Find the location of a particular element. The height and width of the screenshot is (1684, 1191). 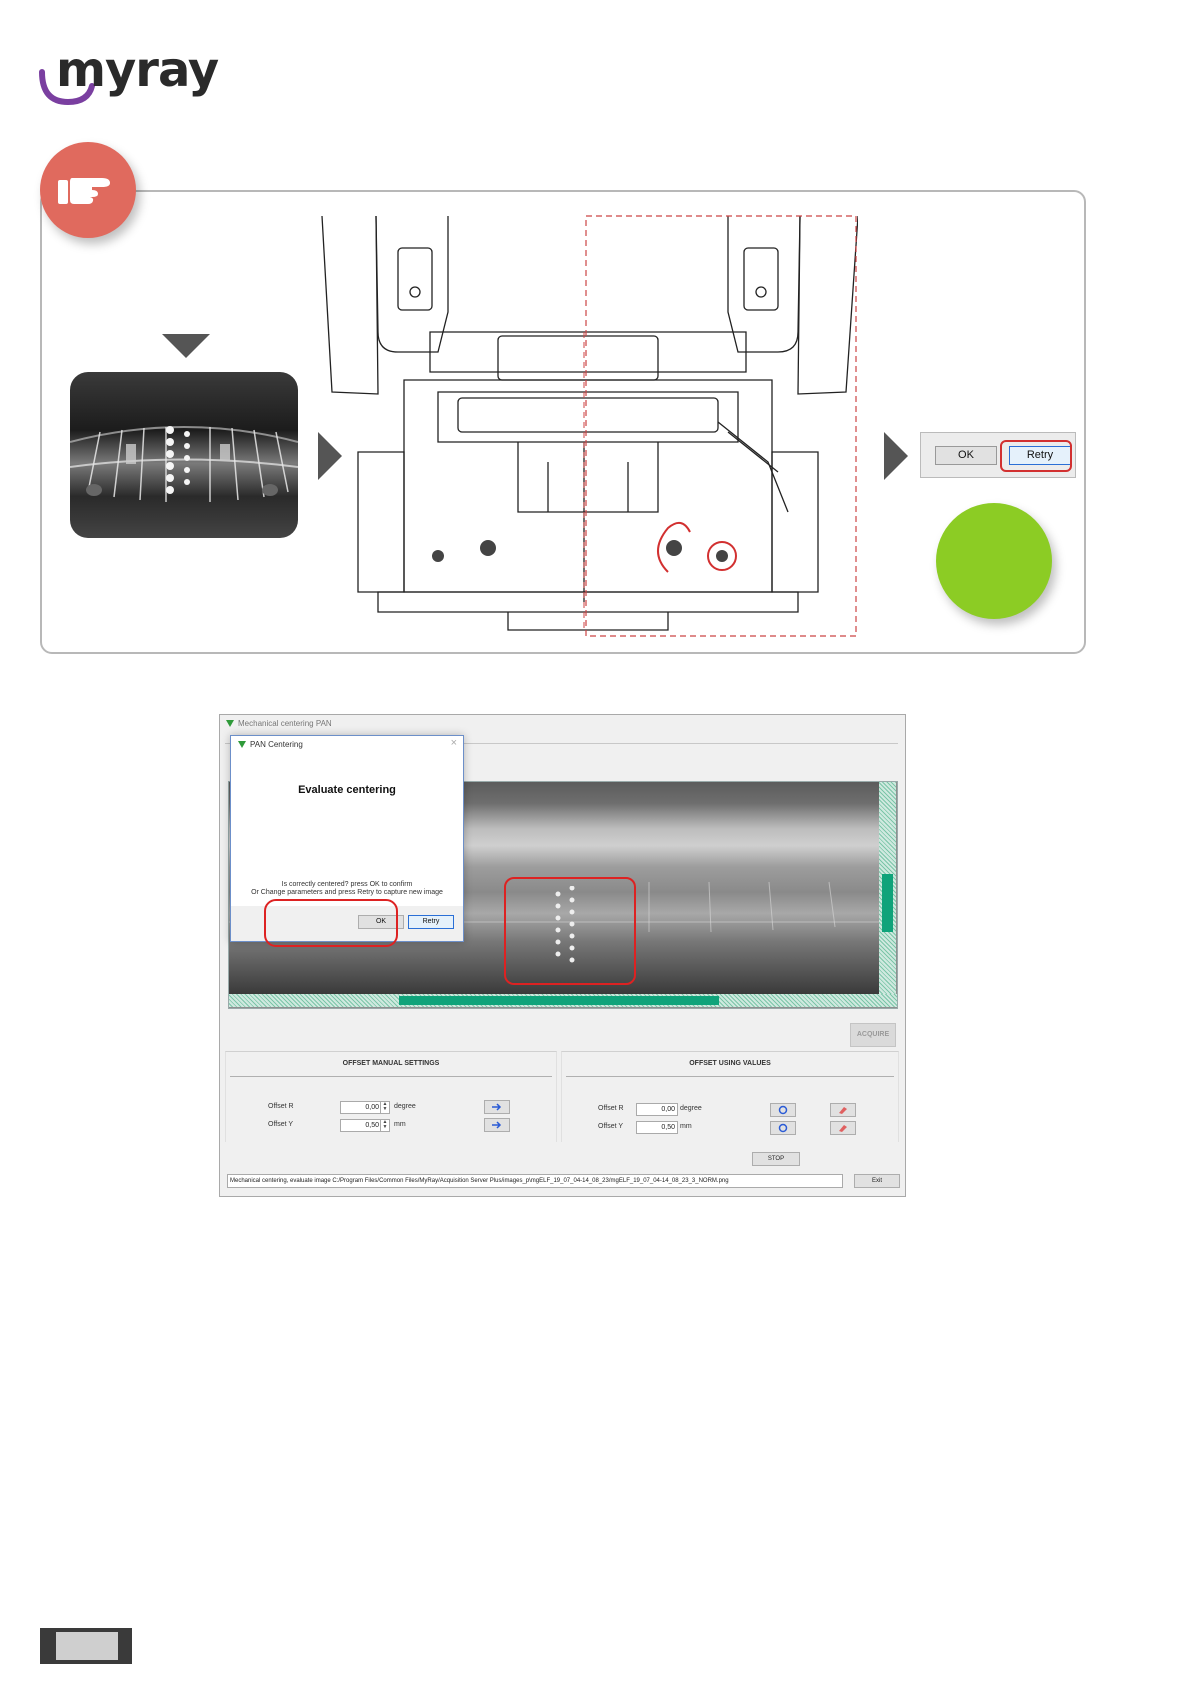

success-indicator is located at coordinates (994, 561).